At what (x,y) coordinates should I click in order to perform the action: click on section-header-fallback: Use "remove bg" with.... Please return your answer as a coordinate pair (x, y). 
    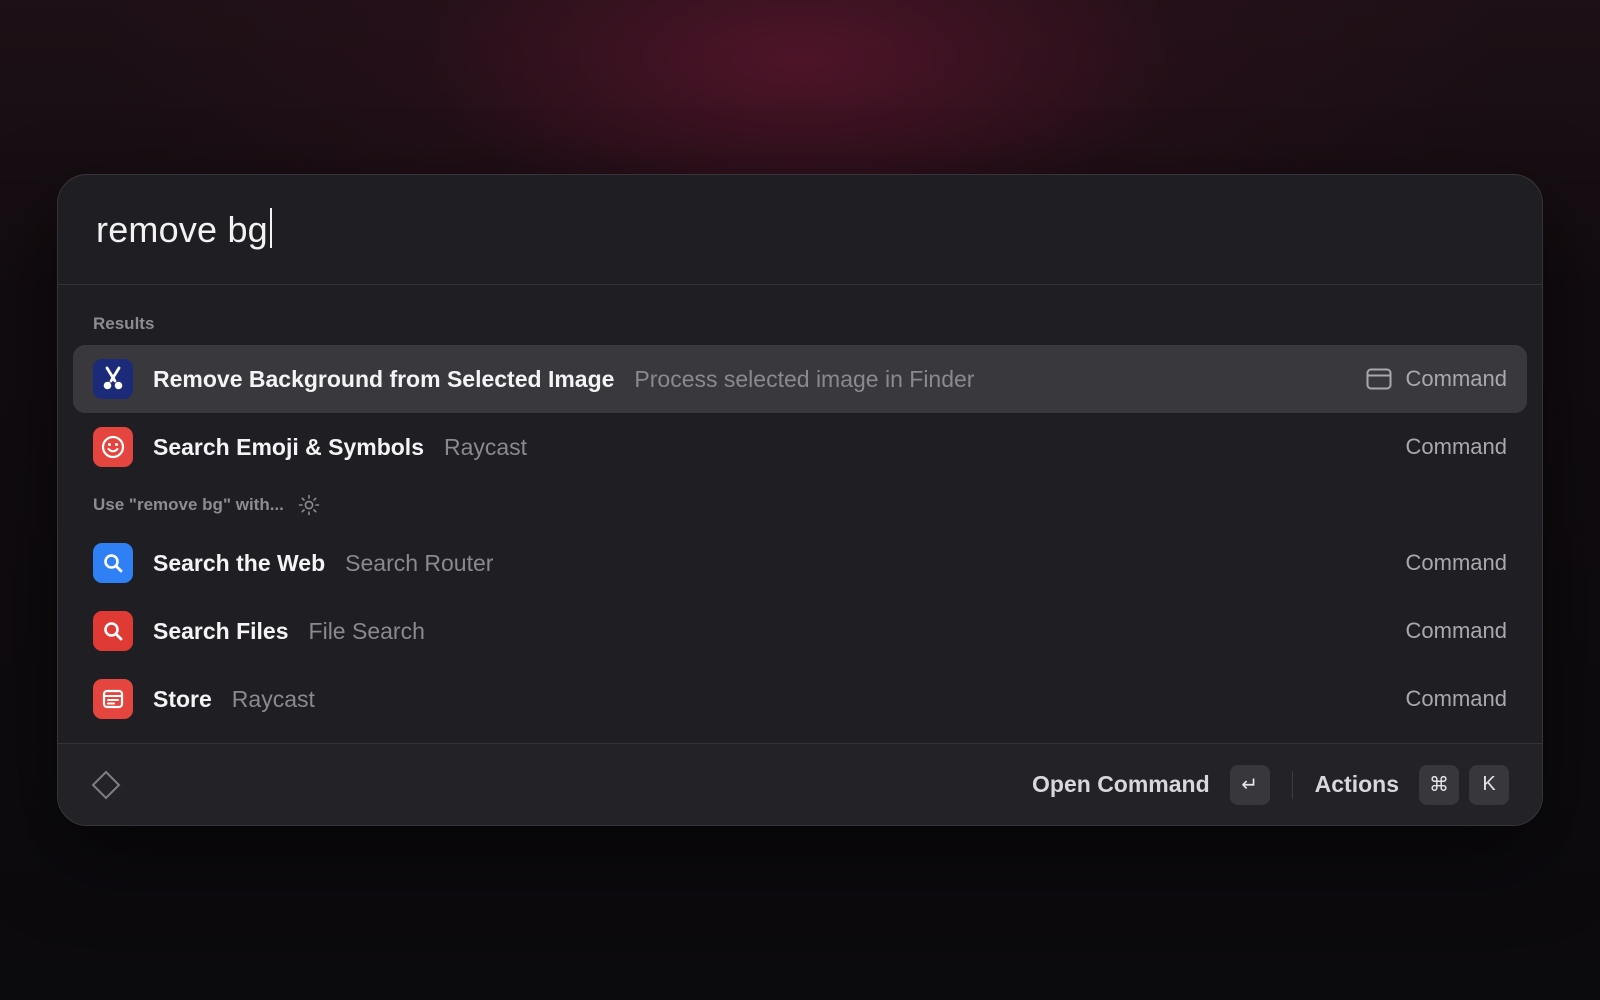
    Looking at the image, I should click on (800, 505).